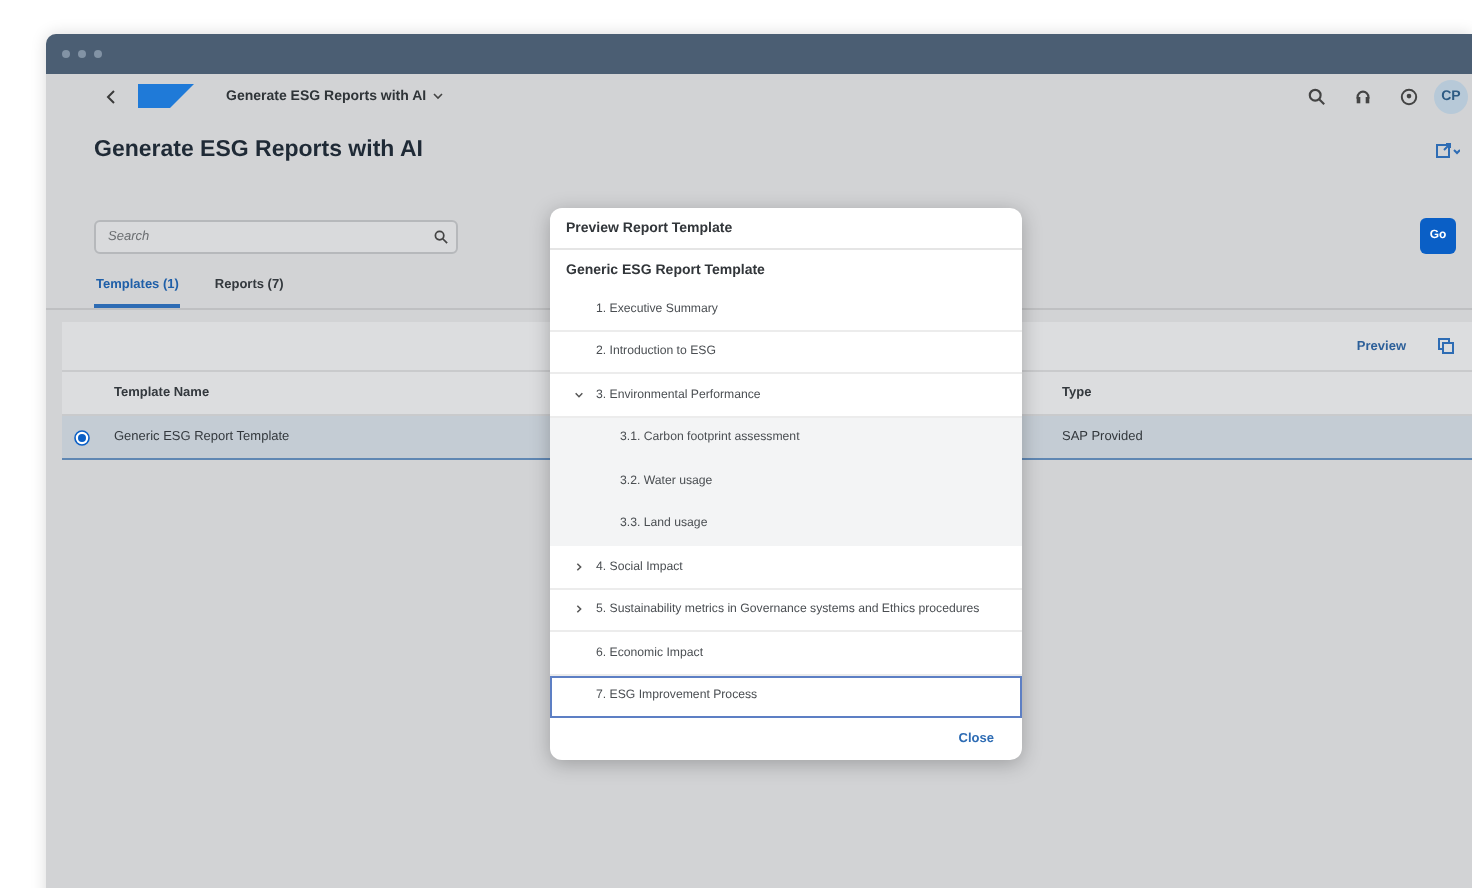  What do you see at coordinates (578, 394) in the screenshot?
I see `chevron-down-icon` at bounding box center [578, 394].